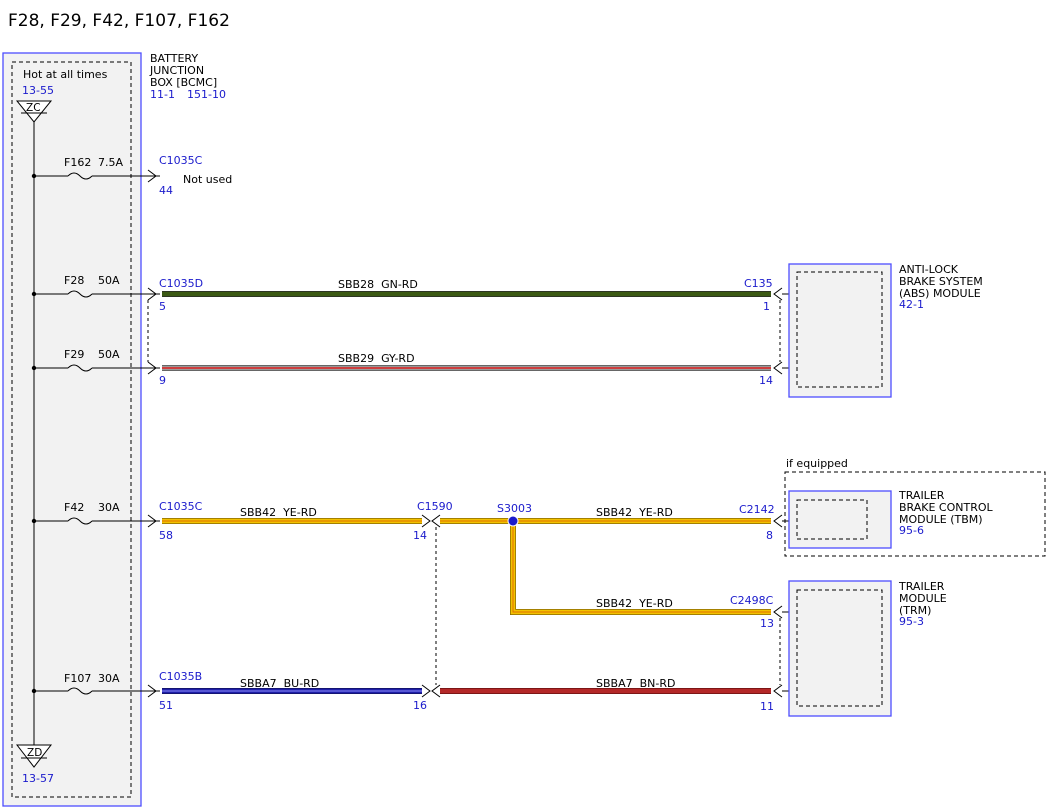  Describe the element at coordinates (38, 90) in the screenshot. I see `top-ref: 13-55` at that location.